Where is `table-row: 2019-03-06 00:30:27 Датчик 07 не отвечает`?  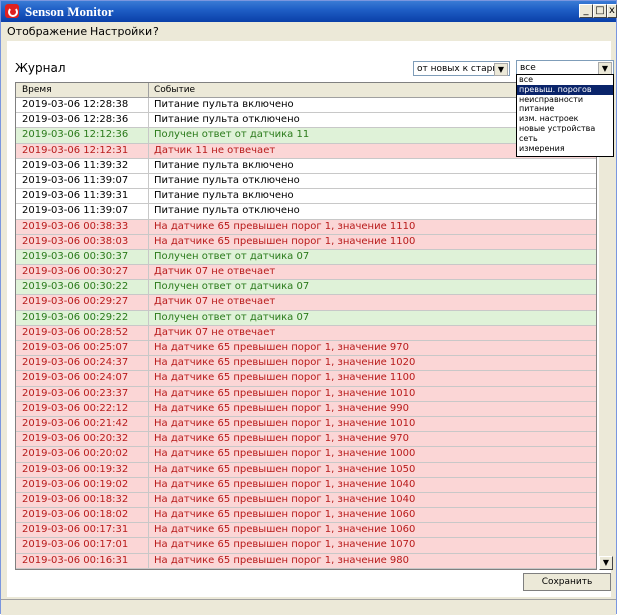 table-row: 2019-03-06 00:30:27 Датчик 07 не отвечает is located at coordinates (306, 273).